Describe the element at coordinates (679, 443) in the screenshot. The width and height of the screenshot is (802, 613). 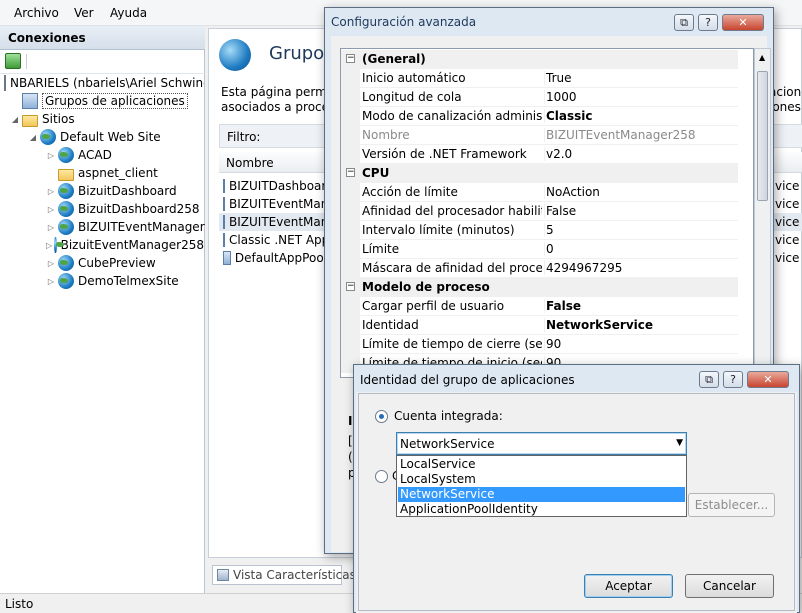
I see `chevron-down-icon: ▼` at that location.